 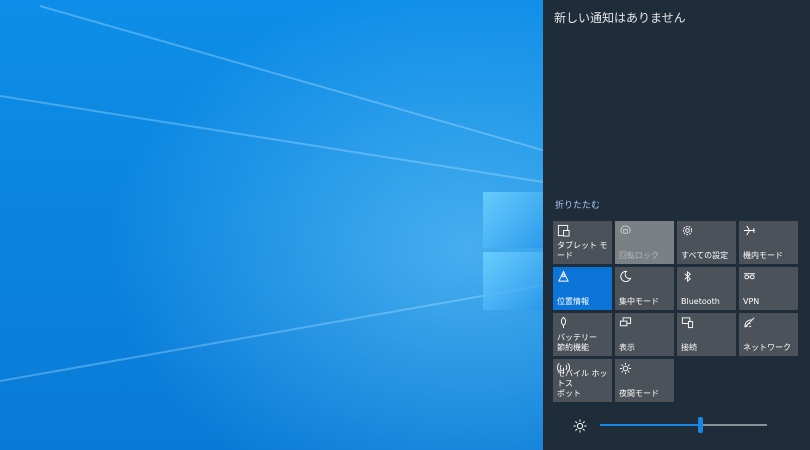 What do you see at coordinates (582, 288) in the screenshot?
I see `tile-location: 位置情報` at bounding box center [582, 288].